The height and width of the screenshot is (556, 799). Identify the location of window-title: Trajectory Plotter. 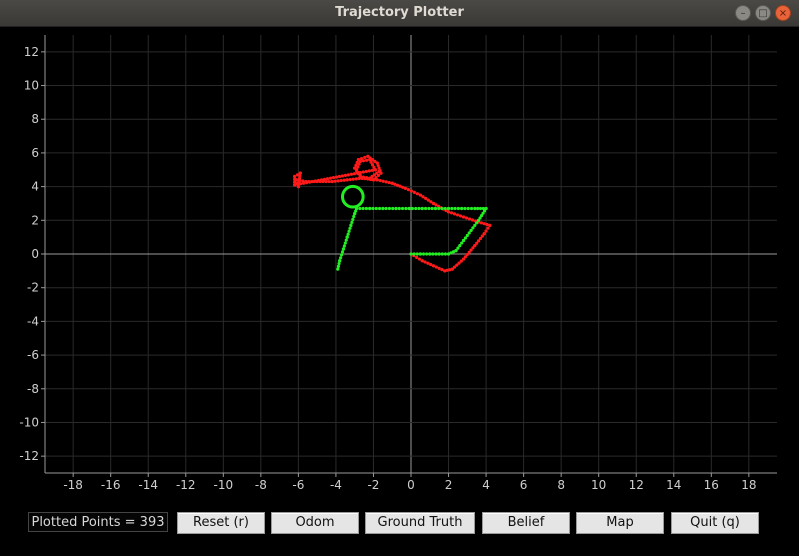
(399, 12).